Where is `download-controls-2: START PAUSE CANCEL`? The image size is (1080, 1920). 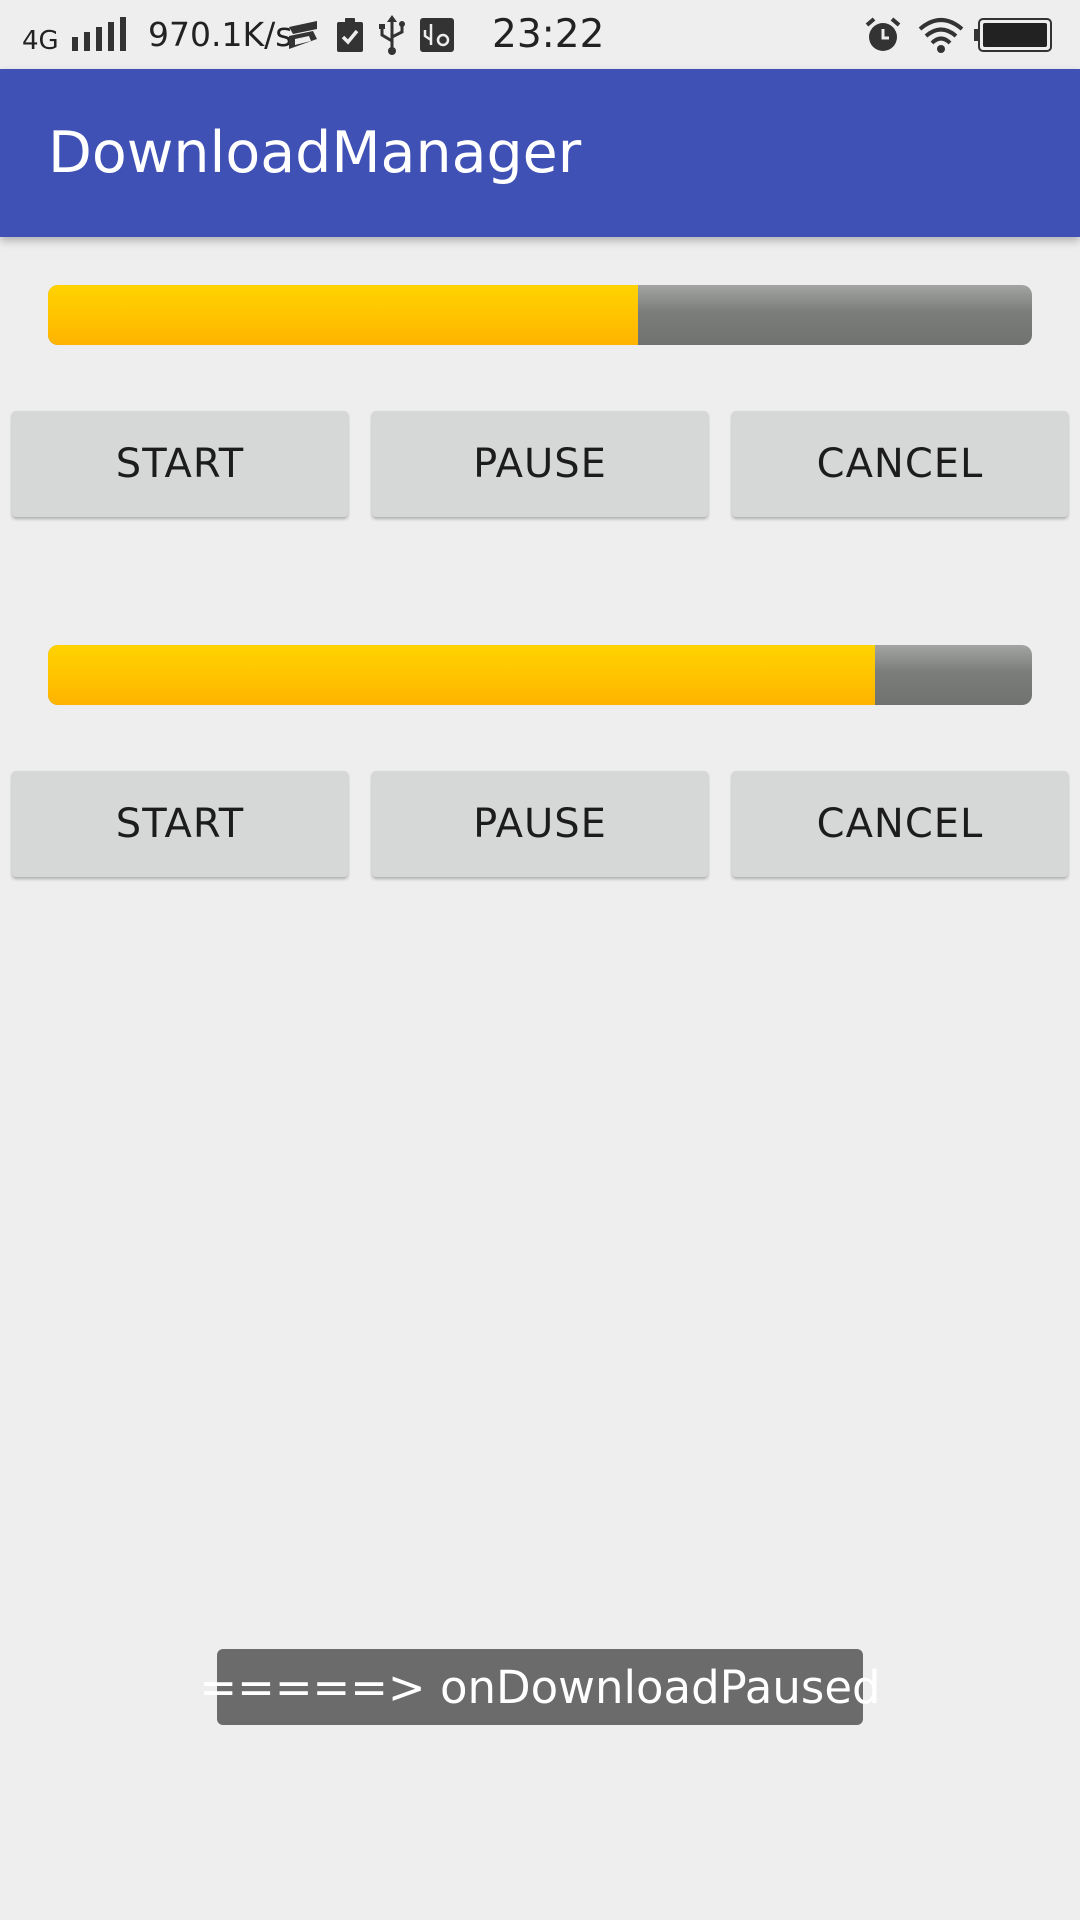
download-controls-2: START PAUSE CANCEL is located at coordinates (540, 824).